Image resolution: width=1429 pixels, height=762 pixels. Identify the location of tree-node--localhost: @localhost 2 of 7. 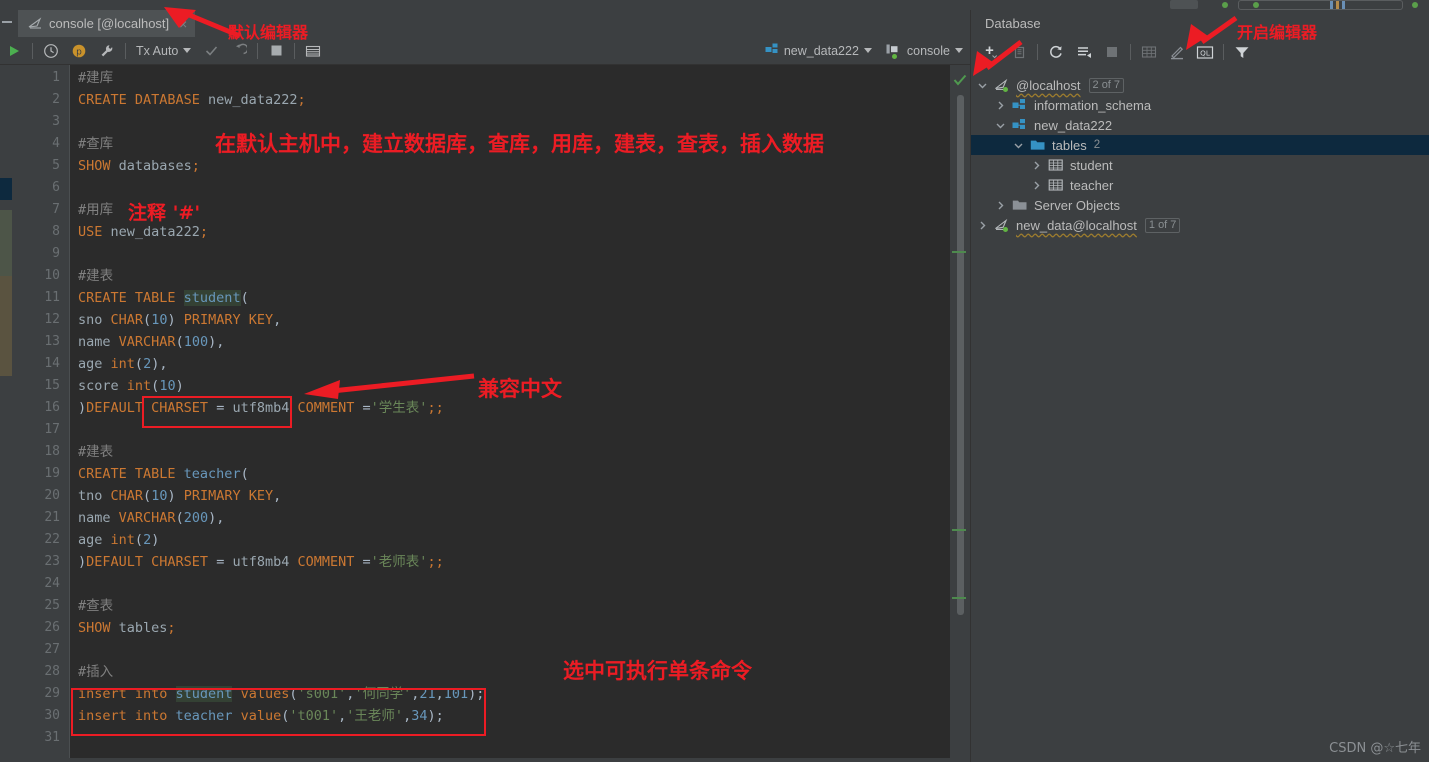
(1200, 85).